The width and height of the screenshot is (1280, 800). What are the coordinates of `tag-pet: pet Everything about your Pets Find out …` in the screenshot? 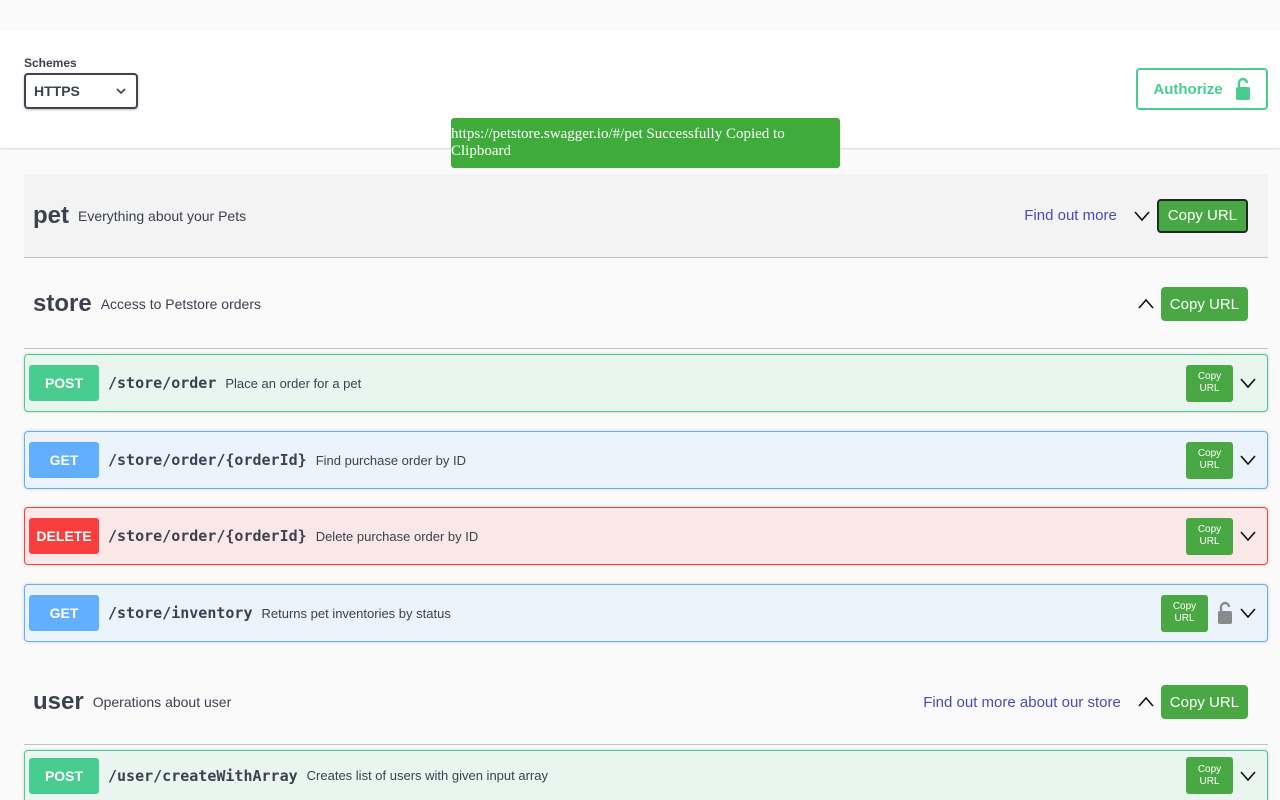 It's located at (646, 216).